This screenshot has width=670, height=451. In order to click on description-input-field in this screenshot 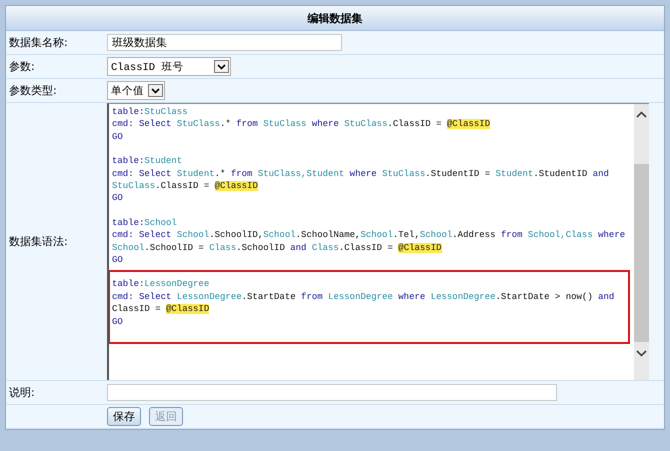, I will do `click(332, 392)`.